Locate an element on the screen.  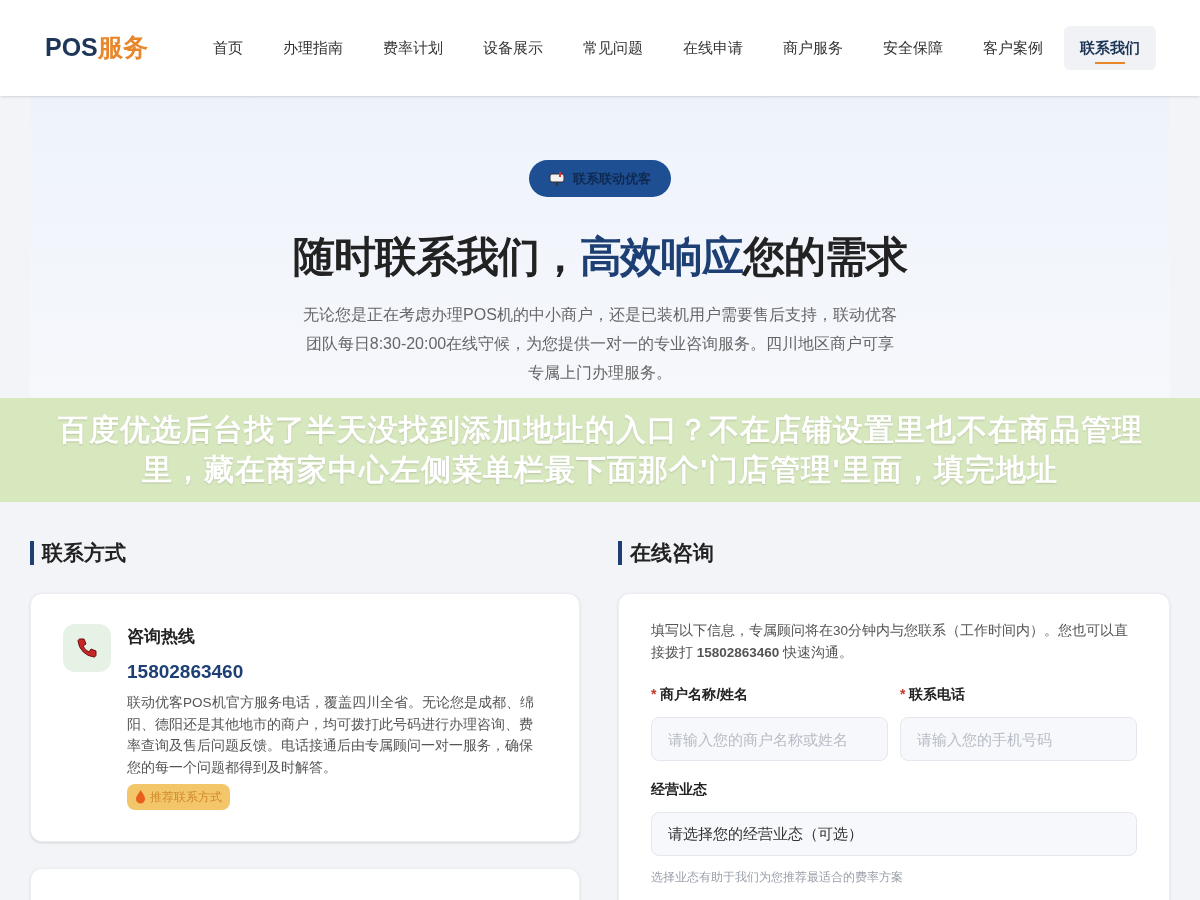
logo: POS服务 is located at coordinates (96, 48).